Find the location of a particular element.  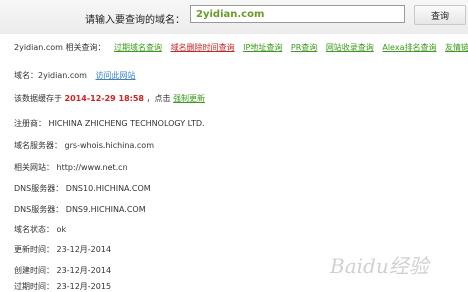

visit-site-link: 访问此网站 is located at coordinates (116, 75).